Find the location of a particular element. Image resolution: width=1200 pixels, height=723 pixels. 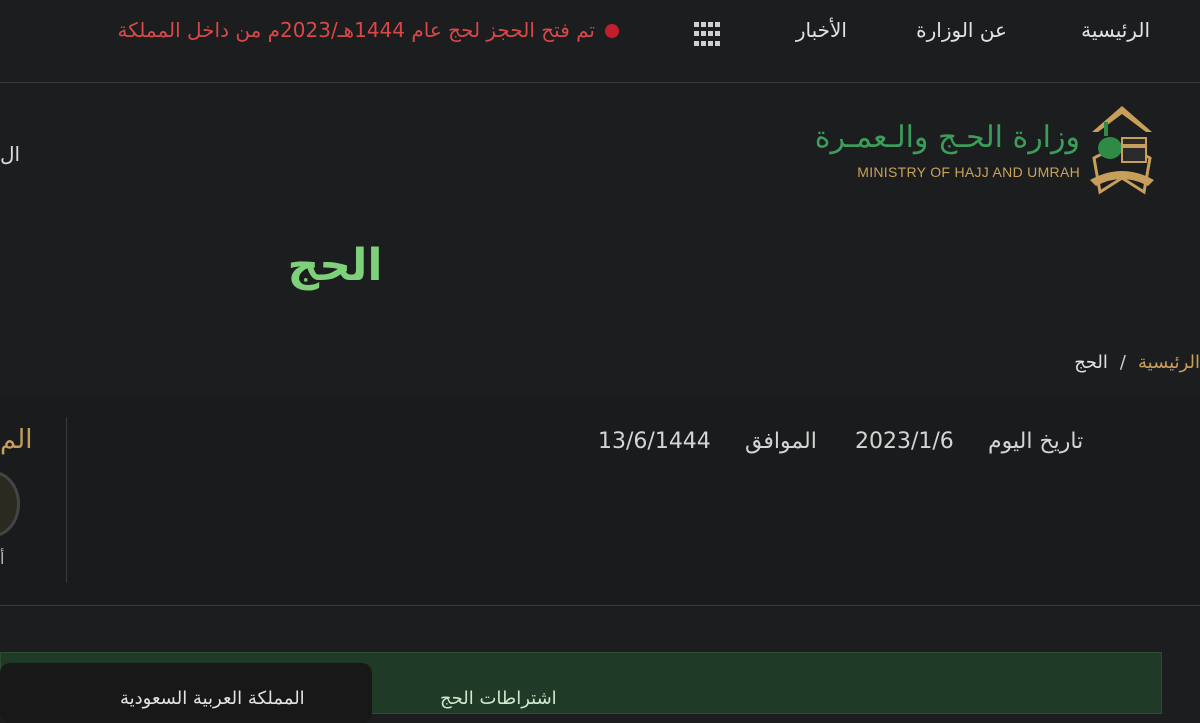

breadcrumb-home-link: الرئيسية is located at coordinates (1169, 362).